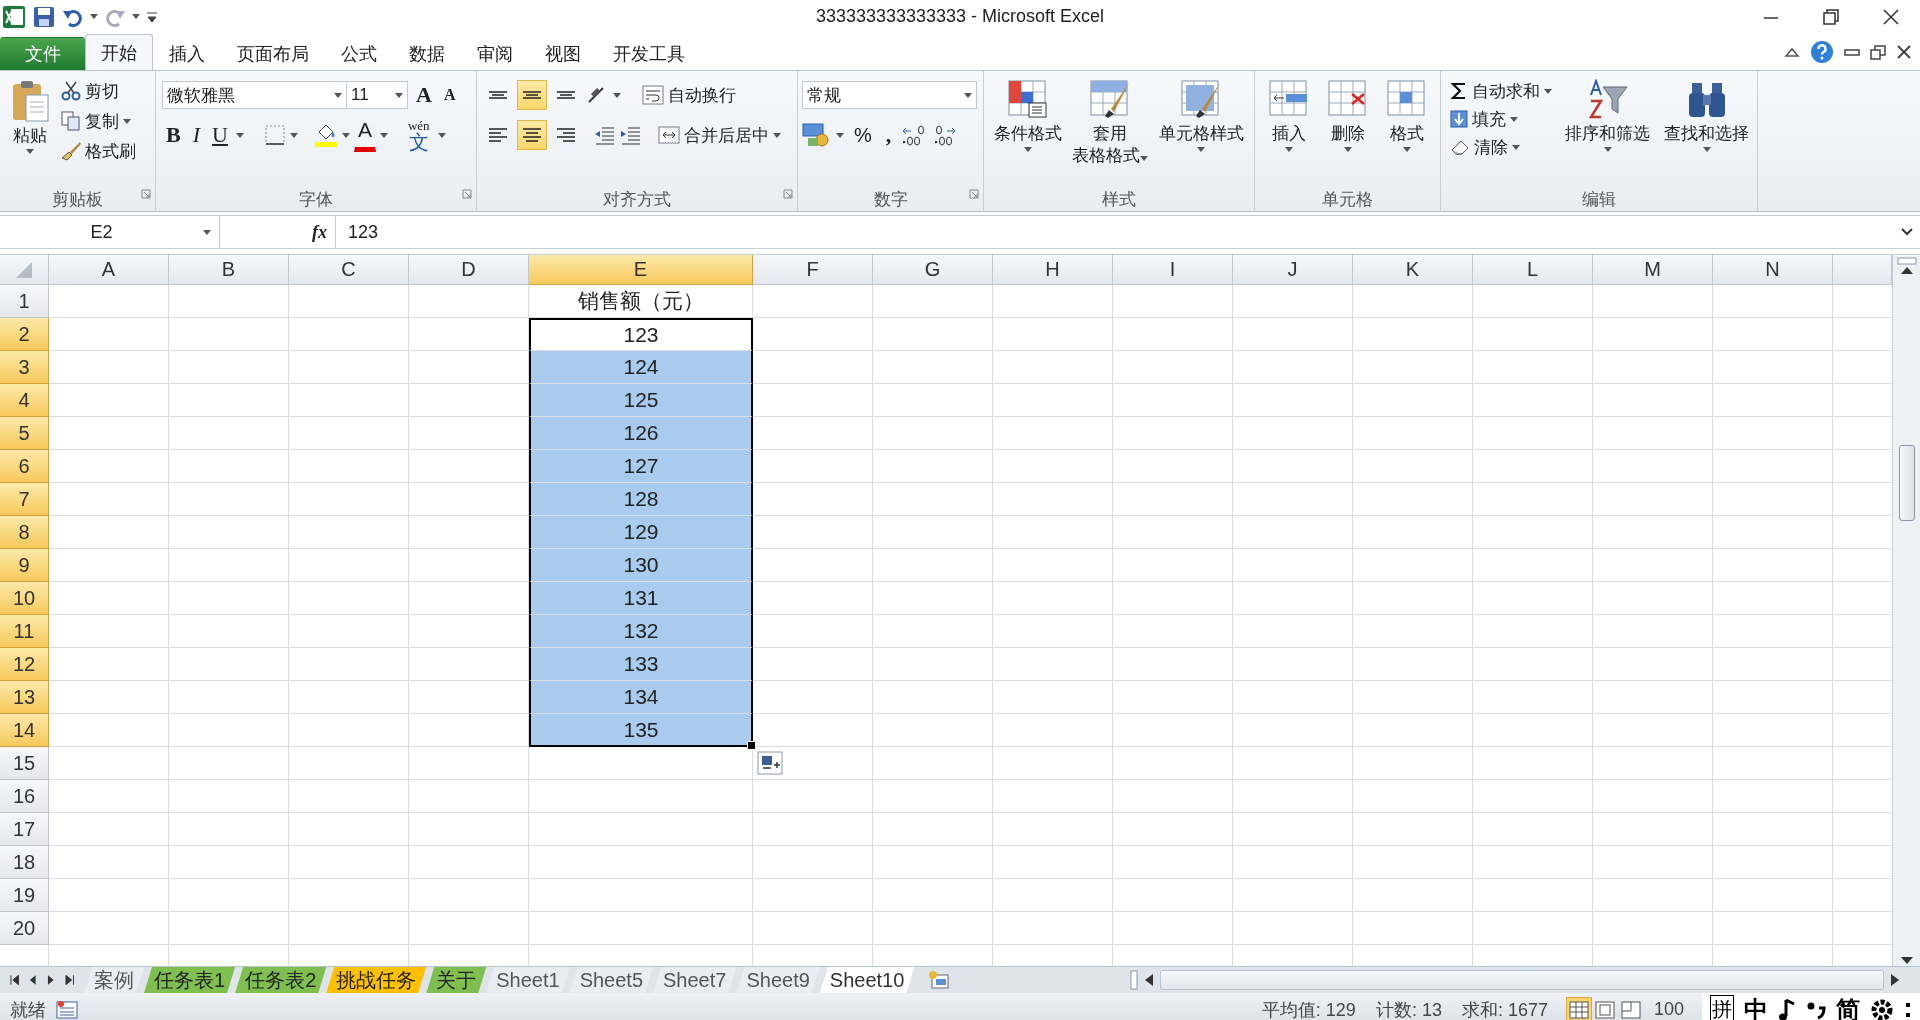  I want to click on column-header: A, so click(109, 270).